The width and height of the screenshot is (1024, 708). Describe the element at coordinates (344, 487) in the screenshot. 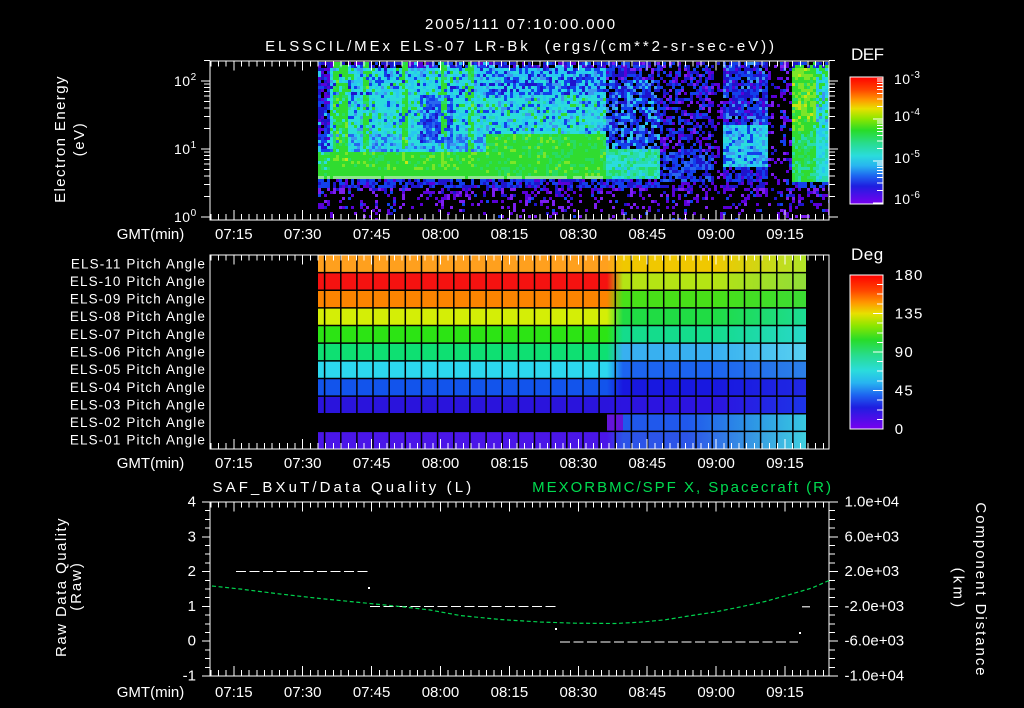

I see `svg-text: SAF_BXuT/Data Quality (L)` at that location.